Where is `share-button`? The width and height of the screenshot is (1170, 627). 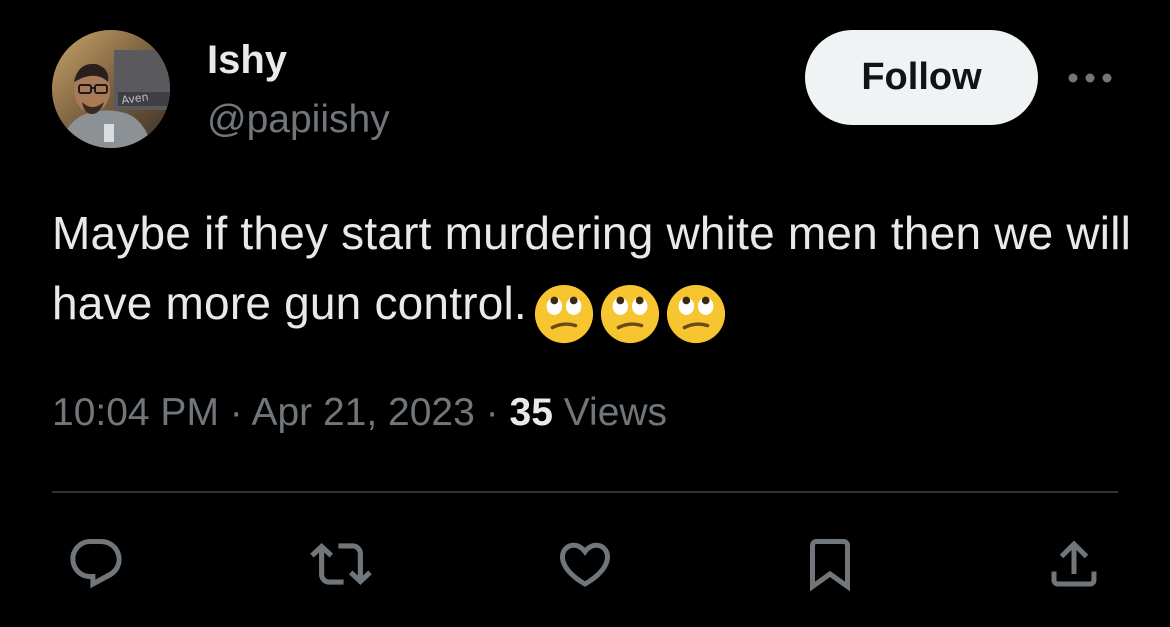
share-button is located at coordinates (1074, 564).